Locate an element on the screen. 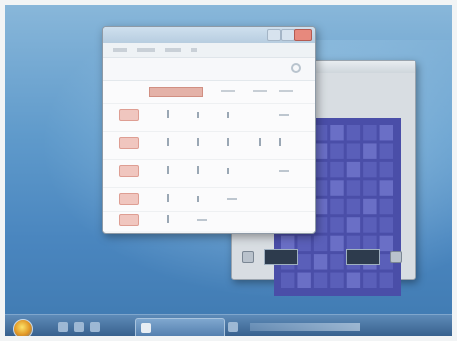 This screenshot has width=457, height=341. status-right-icon is located at coordinates (396, 257).